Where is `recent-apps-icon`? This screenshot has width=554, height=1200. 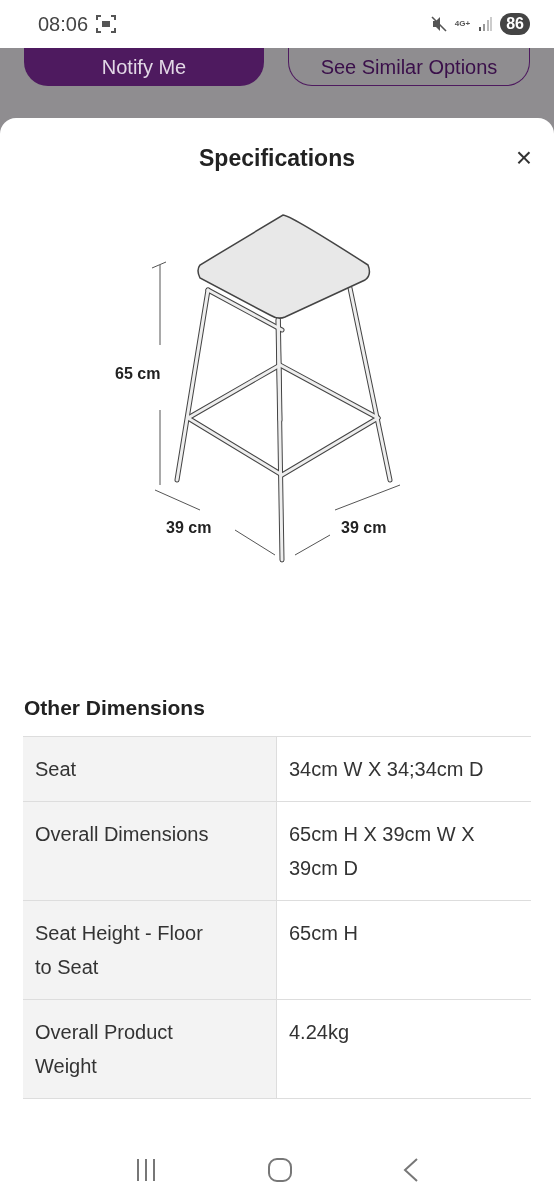
recent-apps-icon is located at coordinates (146, 1170).